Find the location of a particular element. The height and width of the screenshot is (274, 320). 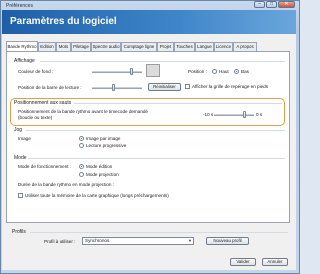

positionnement-divider is located at coordinates (178, 103).